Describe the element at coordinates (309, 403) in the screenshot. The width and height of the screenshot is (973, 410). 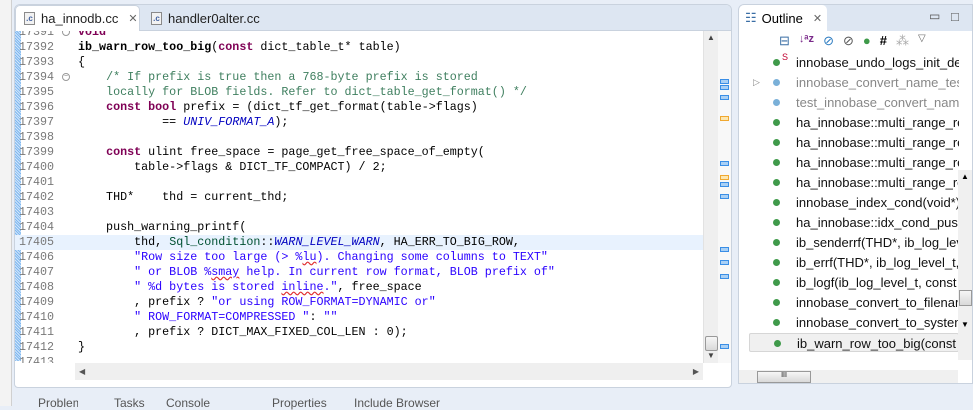
I see `bottom-tab-properties: Properties` at that location.